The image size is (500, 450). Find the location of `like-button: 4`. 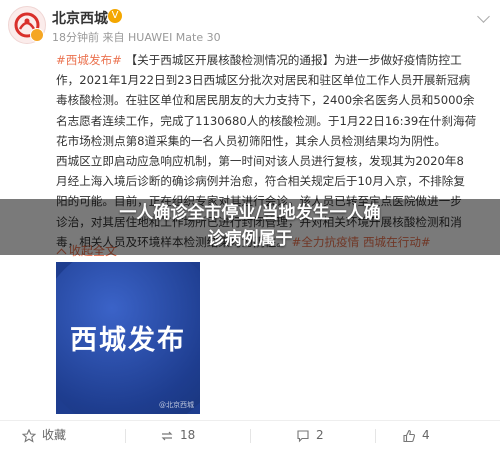

like-button: 4 is located at coordinates (451, 435).